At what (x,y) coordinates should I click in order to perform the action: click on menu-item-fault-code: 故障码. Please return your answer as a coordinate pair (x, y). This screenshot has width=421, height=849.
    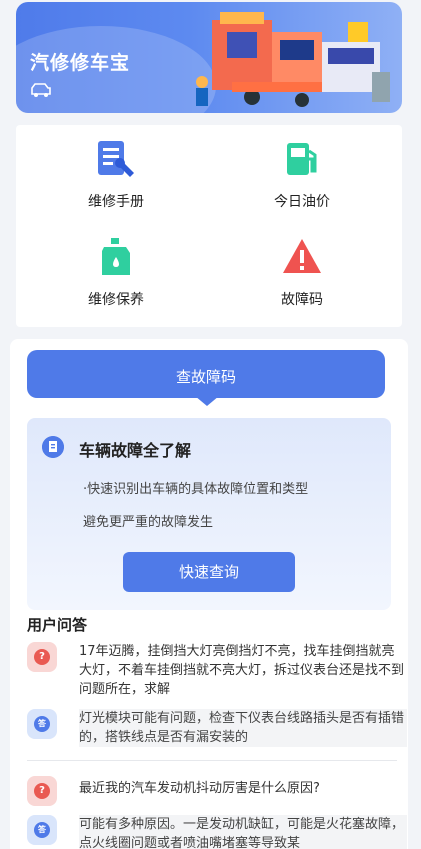
    Looking at the image, I should click on (302, 277).